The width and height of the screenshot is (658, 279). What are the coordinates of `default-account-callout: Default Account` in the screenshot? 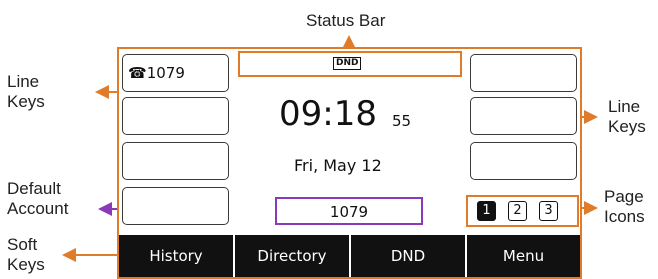 It's located at (37, 199).